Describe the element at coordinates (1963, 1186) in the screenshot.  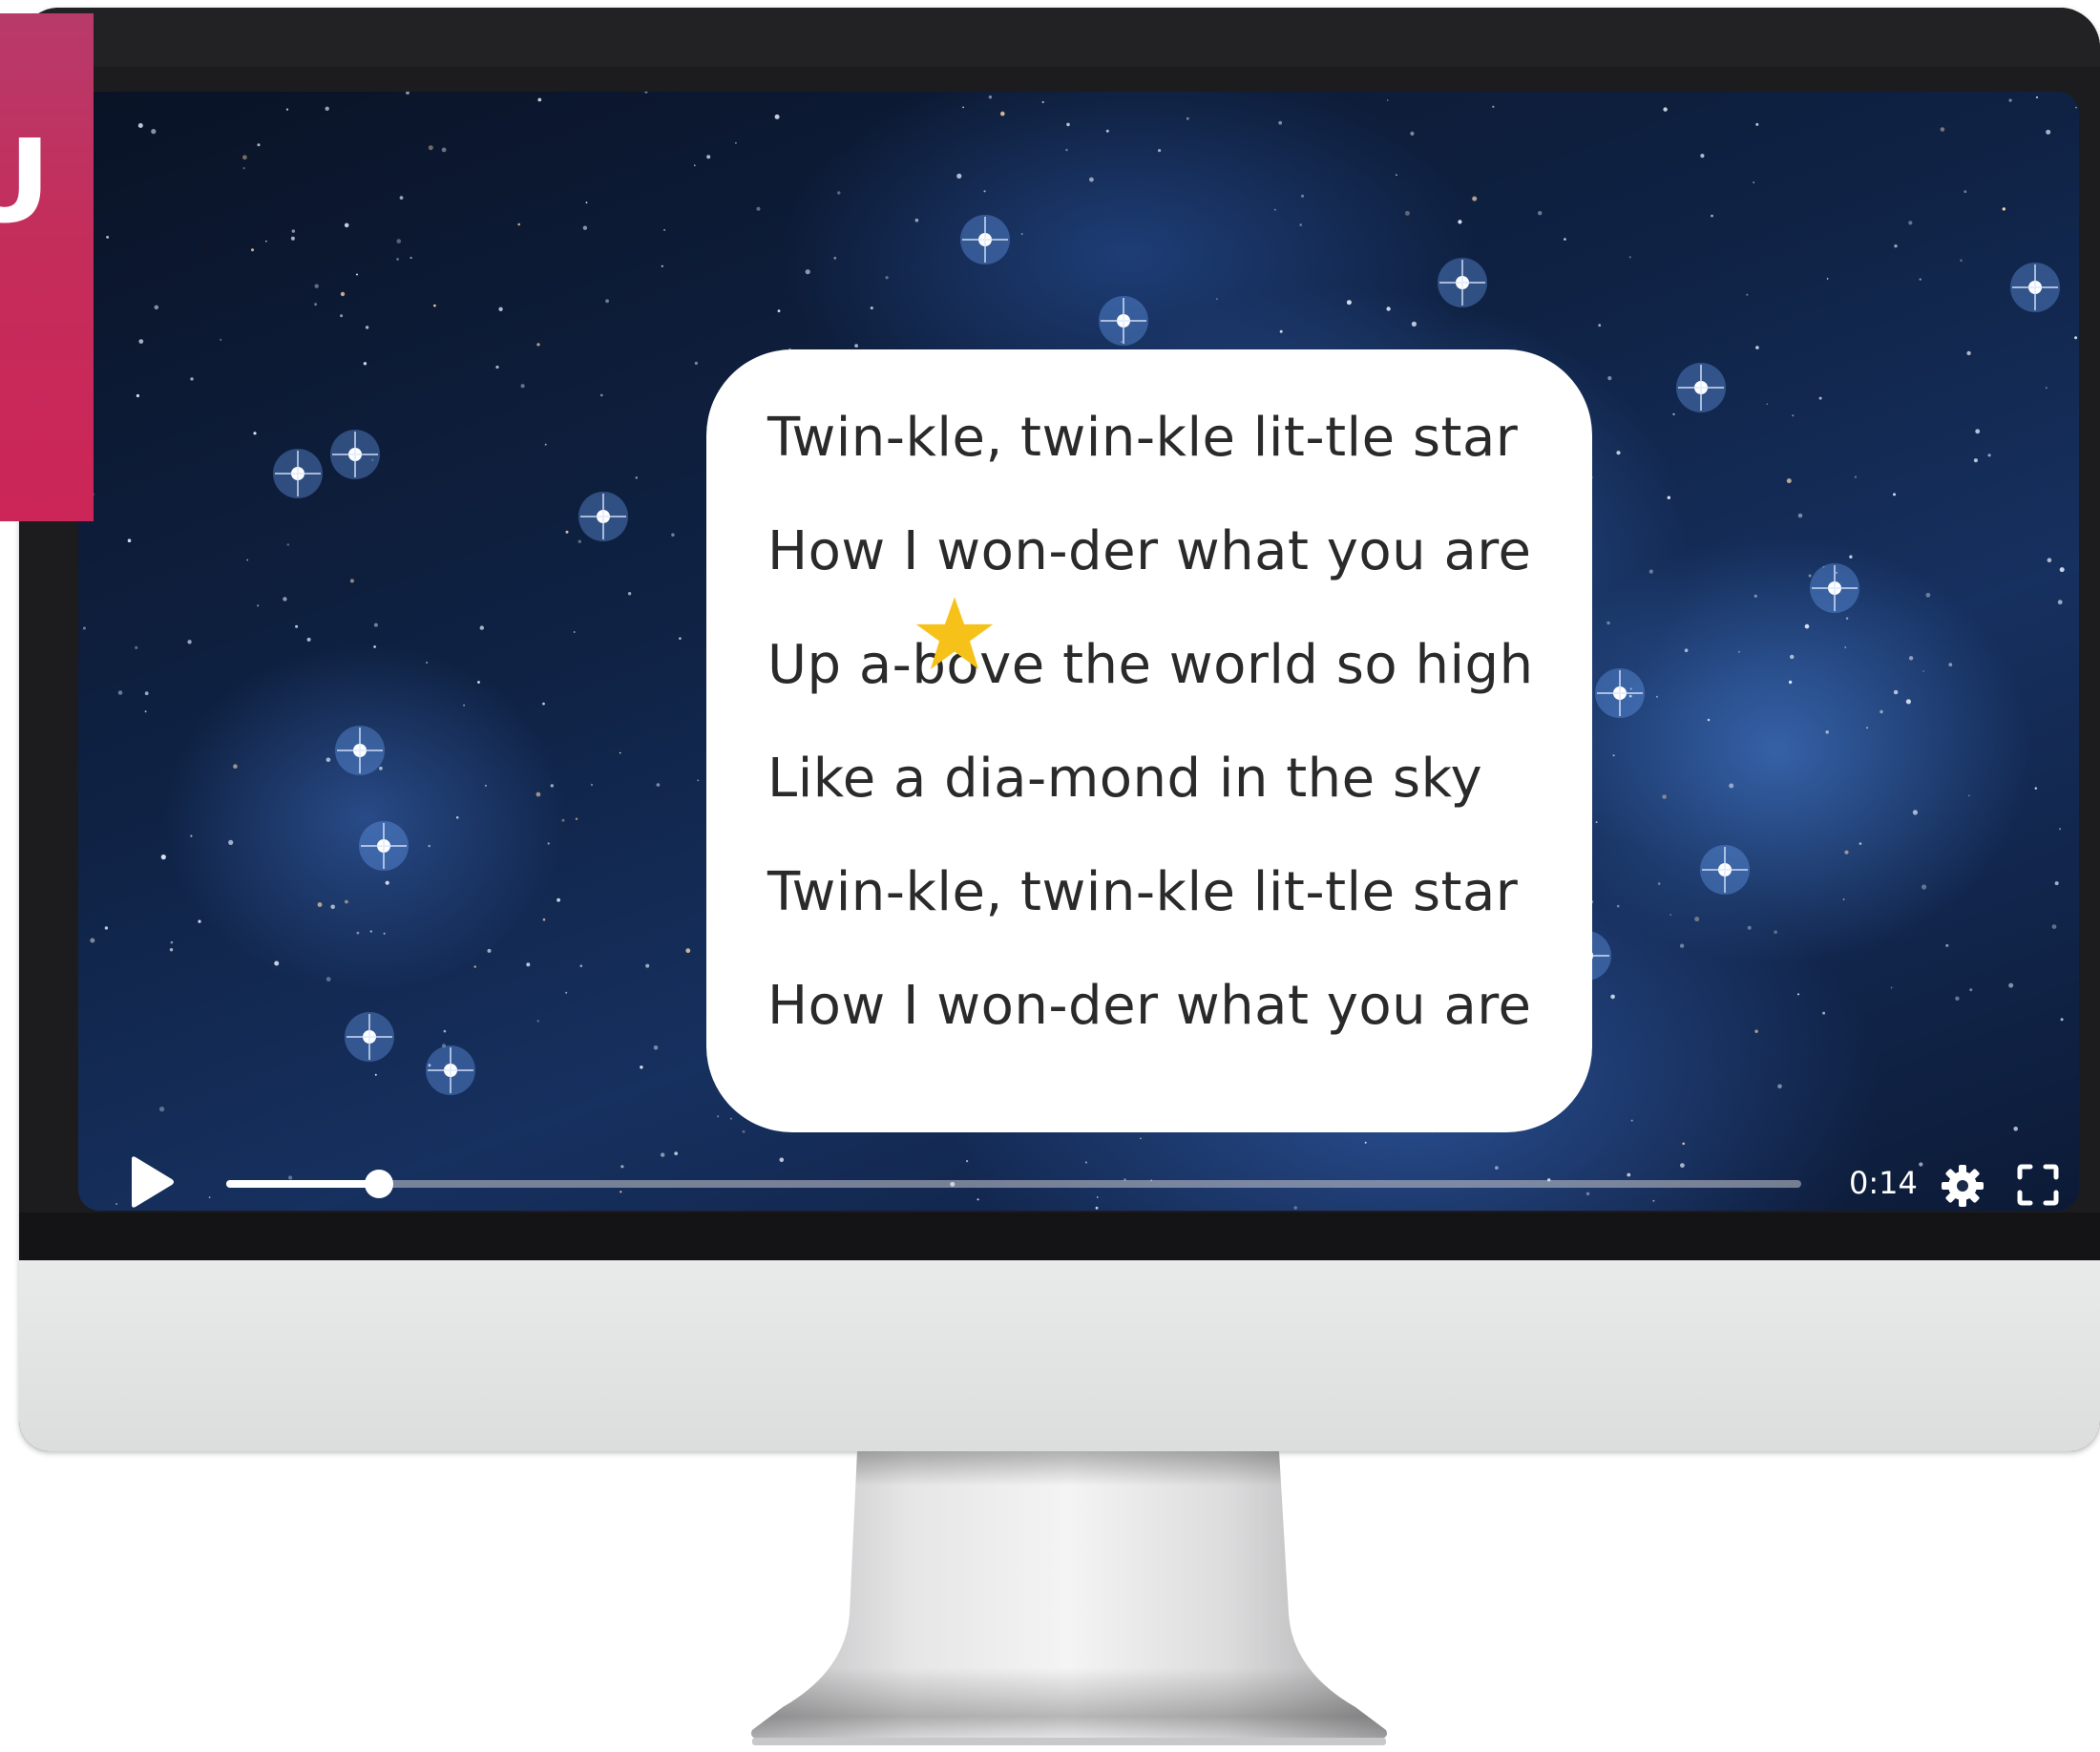
I see `gear-icon` at that location.